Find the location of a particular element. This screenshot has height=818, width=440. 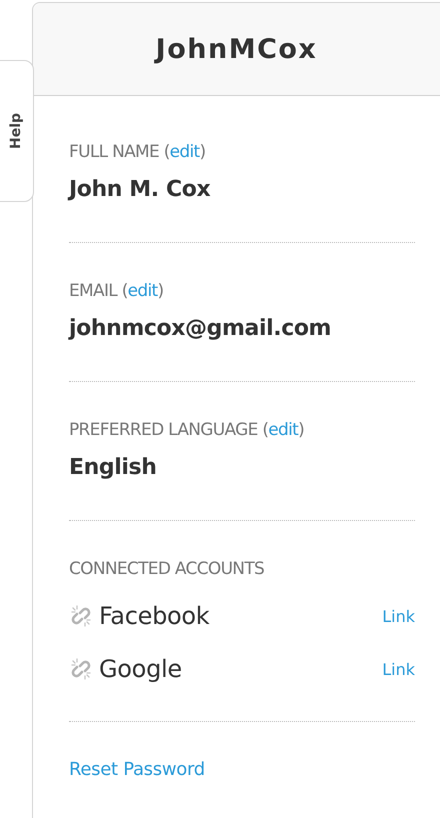

field-value: johnmcox@gmail.com is located at coordinates (200, 329).